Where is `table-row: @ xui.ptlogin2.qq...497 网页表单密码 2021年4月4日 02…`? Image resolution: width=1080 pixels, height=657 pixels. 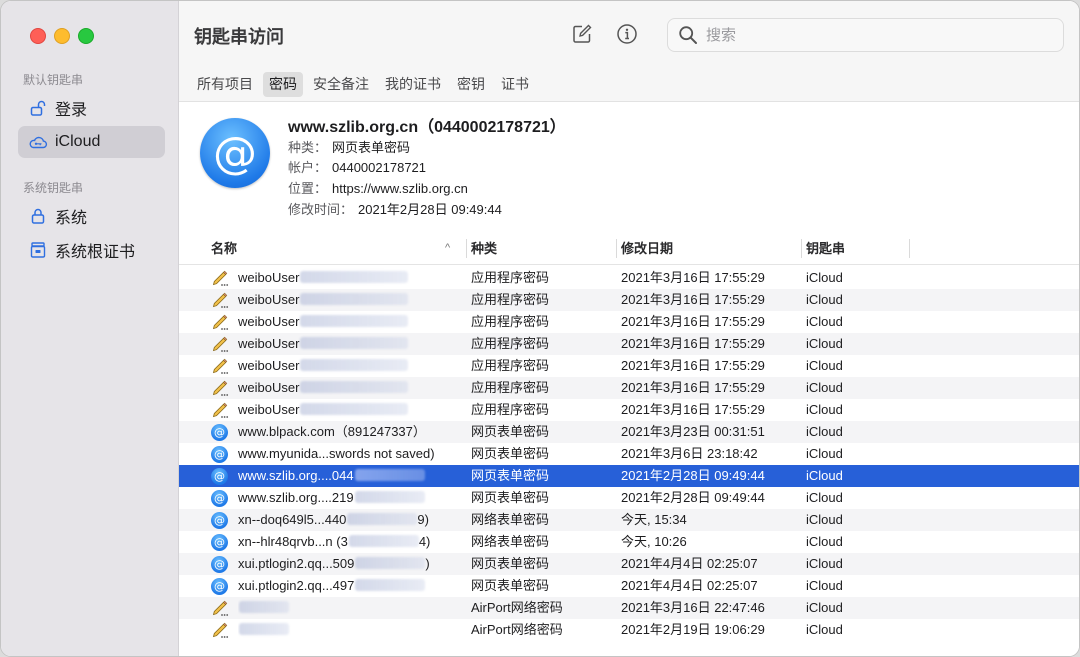 table-row: @ xui.ptlogin2.qq...497 网页表单密码 2021年4月4日 02… is located at coordinates (629, 586).